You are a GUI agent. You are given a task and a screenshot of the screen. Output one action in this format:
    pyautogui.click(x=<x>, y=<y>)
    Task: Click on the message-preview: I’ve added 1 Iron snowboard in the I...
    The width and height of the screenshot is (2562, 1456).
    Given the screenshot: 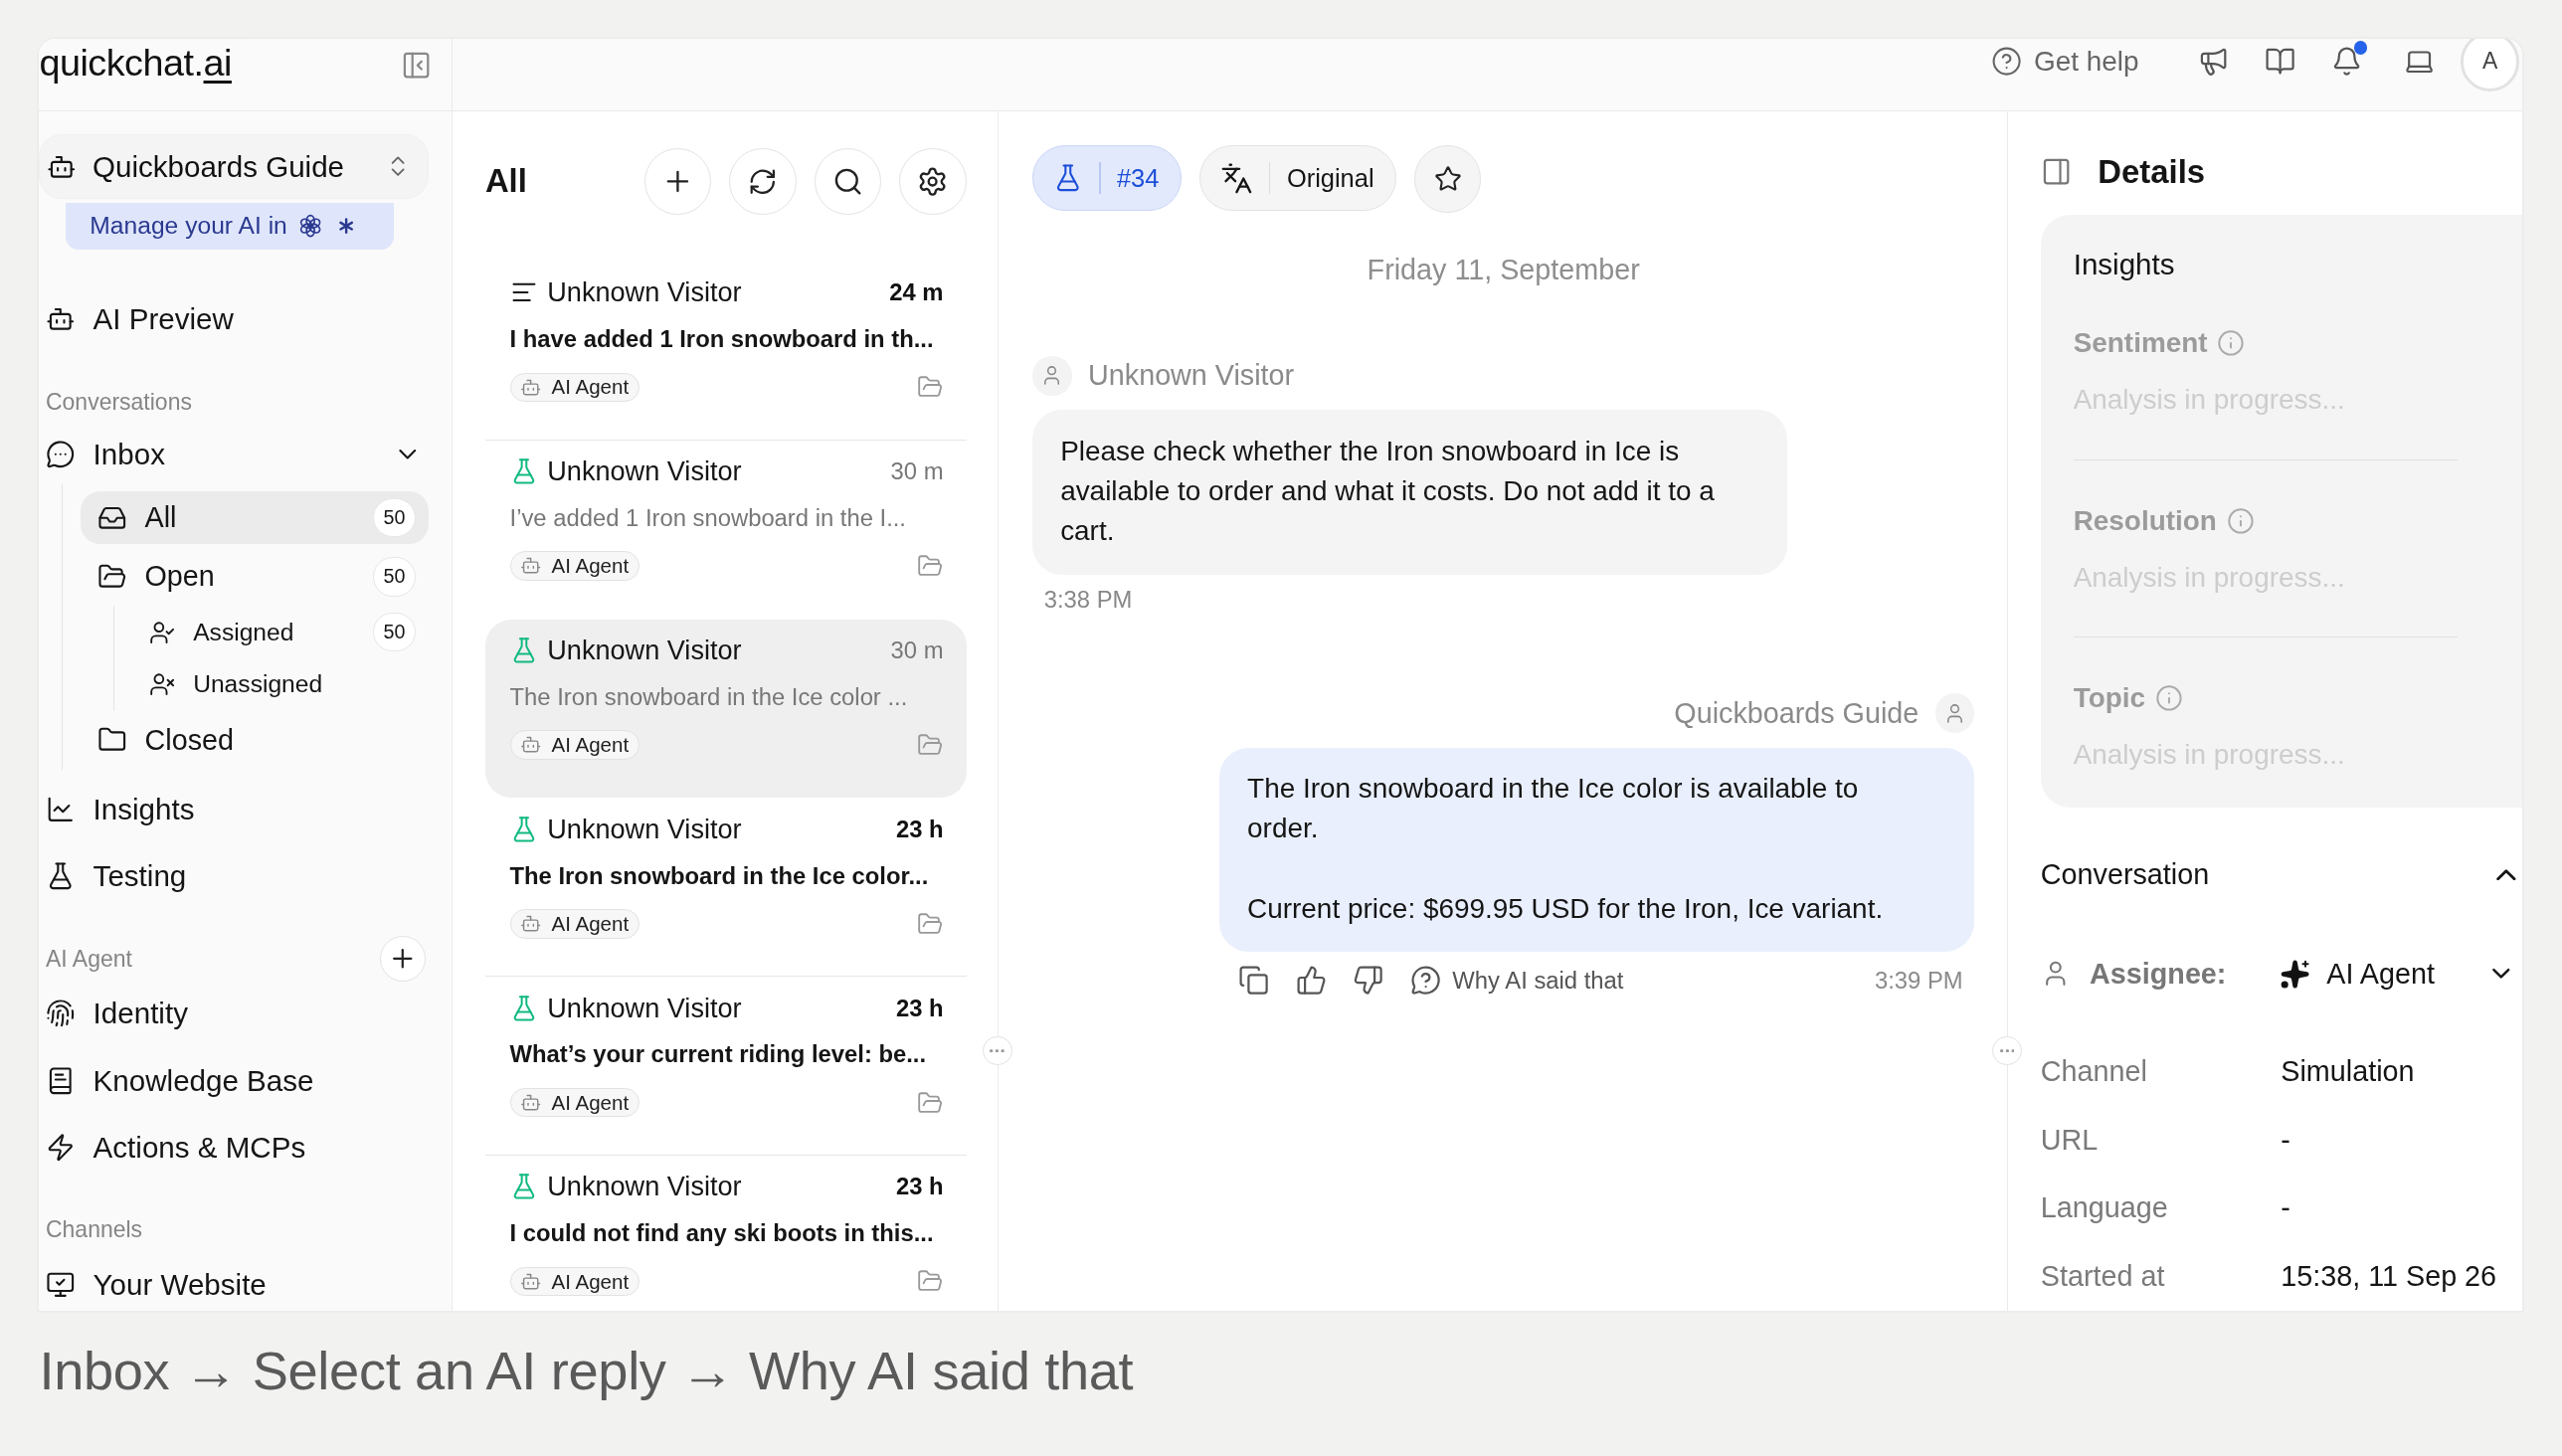 What is the action you would take?
    pyautogui.click(x=708, y=517)
    